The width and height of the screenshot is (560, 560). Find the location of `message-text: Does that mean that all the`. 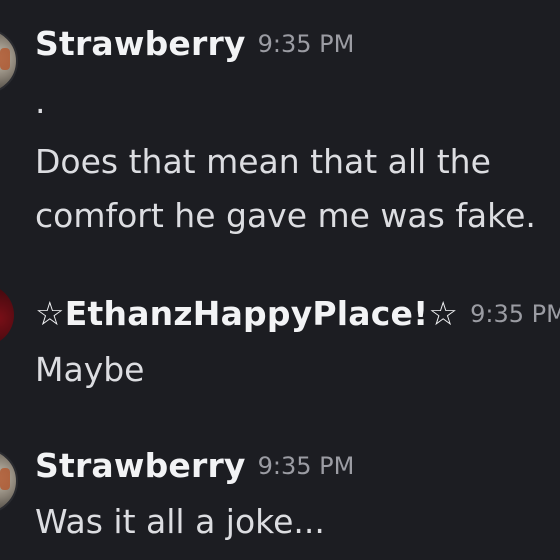

message-text: Does that mean that all the is located at coordinates (263, 161).